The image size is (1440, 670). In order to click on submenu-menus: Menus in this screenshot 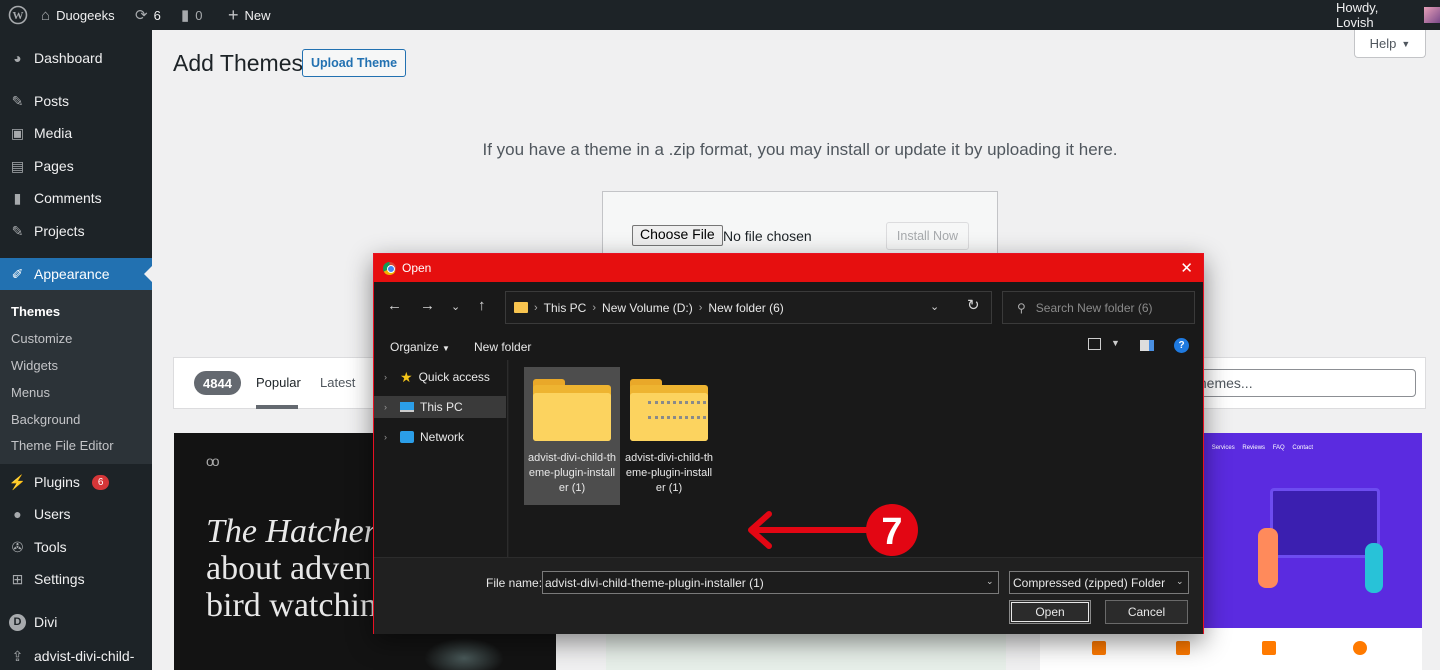, I will do `click(30, 392)`.